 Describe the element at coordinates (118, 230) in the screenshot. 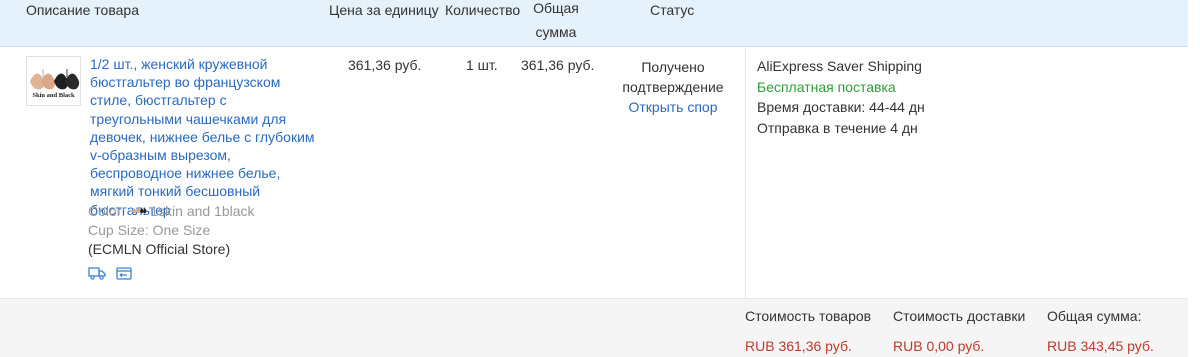

I see `cup-label: Cup Size:` at that location.